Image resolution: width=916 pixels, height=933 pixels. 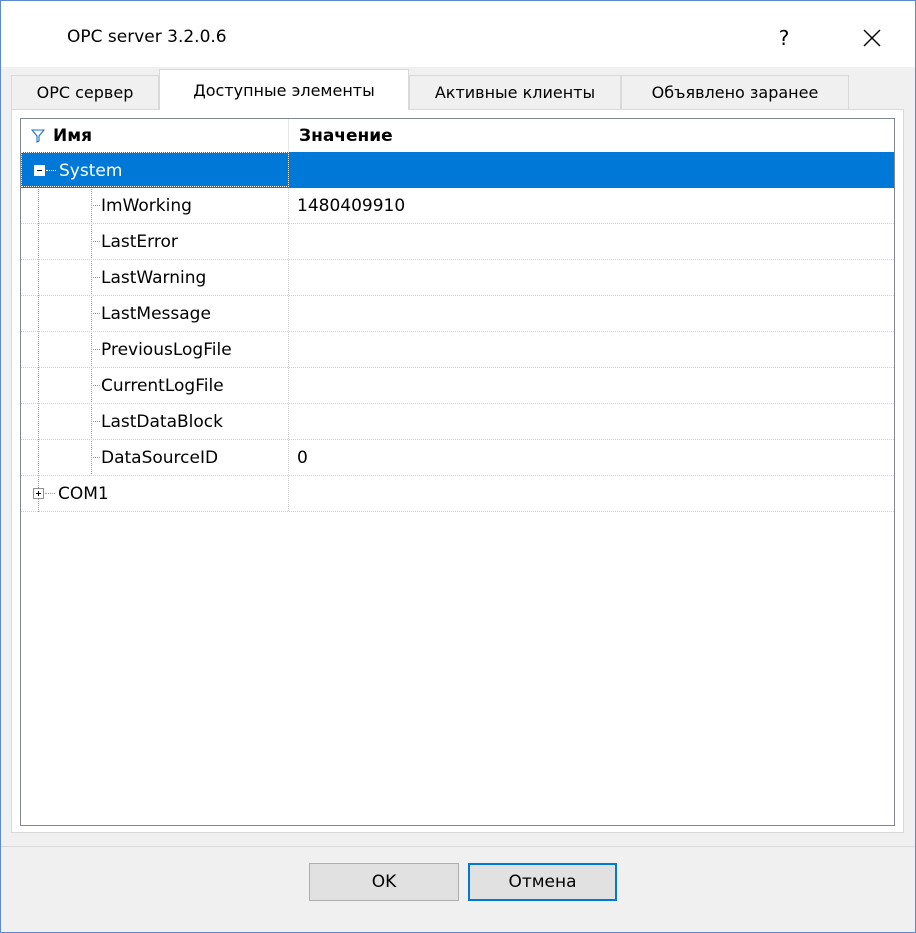 I want to click on tree-node-label: CurrentLogFile, so click(x=162, y=385).